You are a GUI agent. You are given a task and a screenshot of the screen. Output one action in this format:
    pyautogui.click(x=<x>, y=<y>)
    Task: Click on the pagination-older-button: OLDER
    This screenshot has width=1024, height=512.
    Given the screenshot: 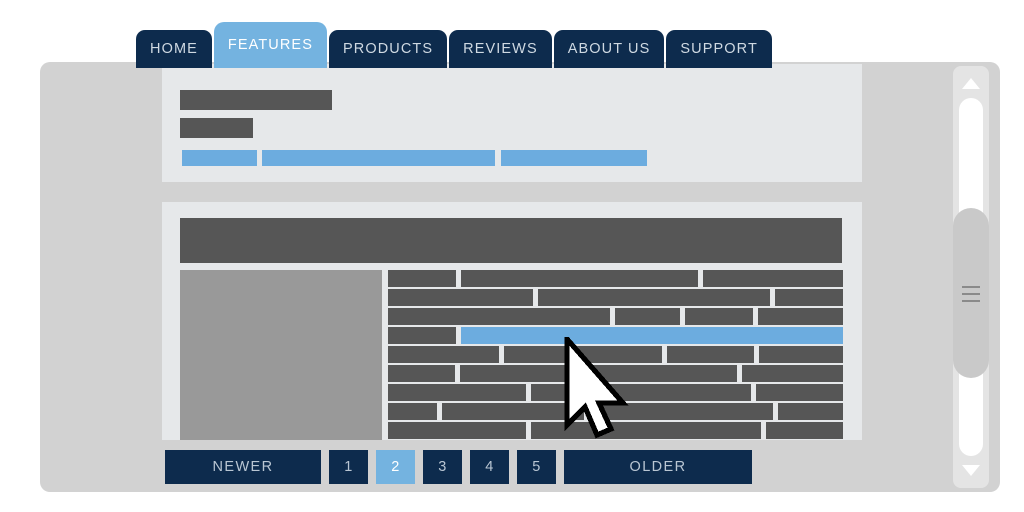 What is the action you would take?
    pyautogui.click(x=658, y=467)
    